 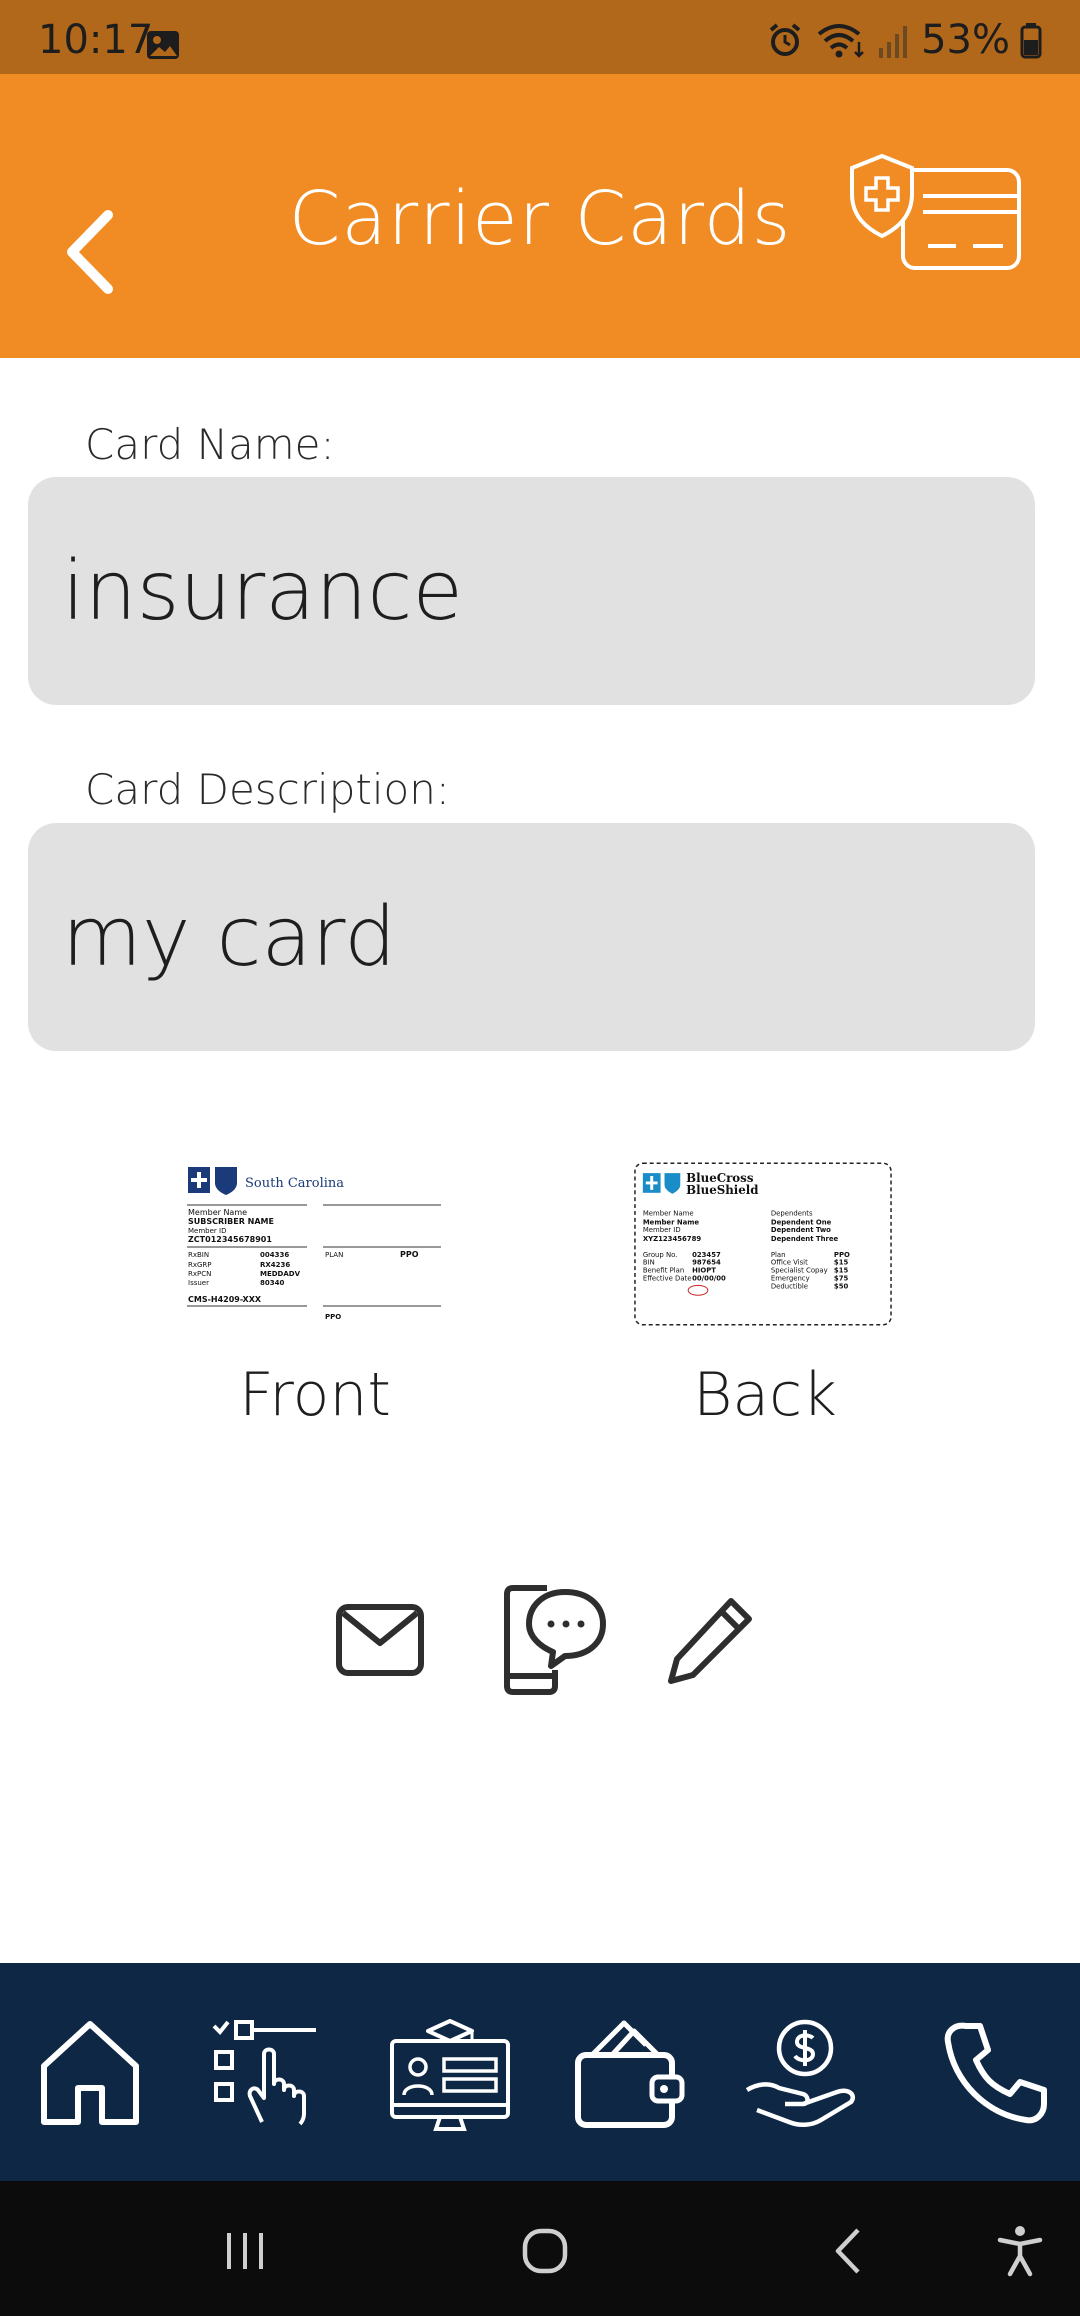 I want to click on back-right-value-2: $15, so click(x=841, y=1271).